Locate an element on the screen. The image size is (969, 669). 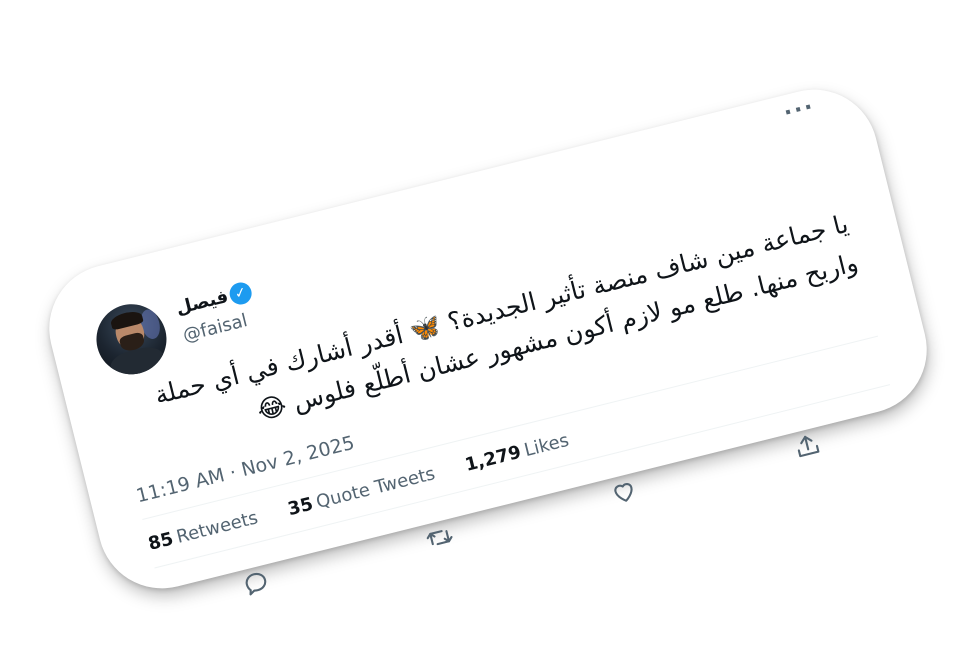
quote-tweets-count: 35 is located at coordinates (300, 507).